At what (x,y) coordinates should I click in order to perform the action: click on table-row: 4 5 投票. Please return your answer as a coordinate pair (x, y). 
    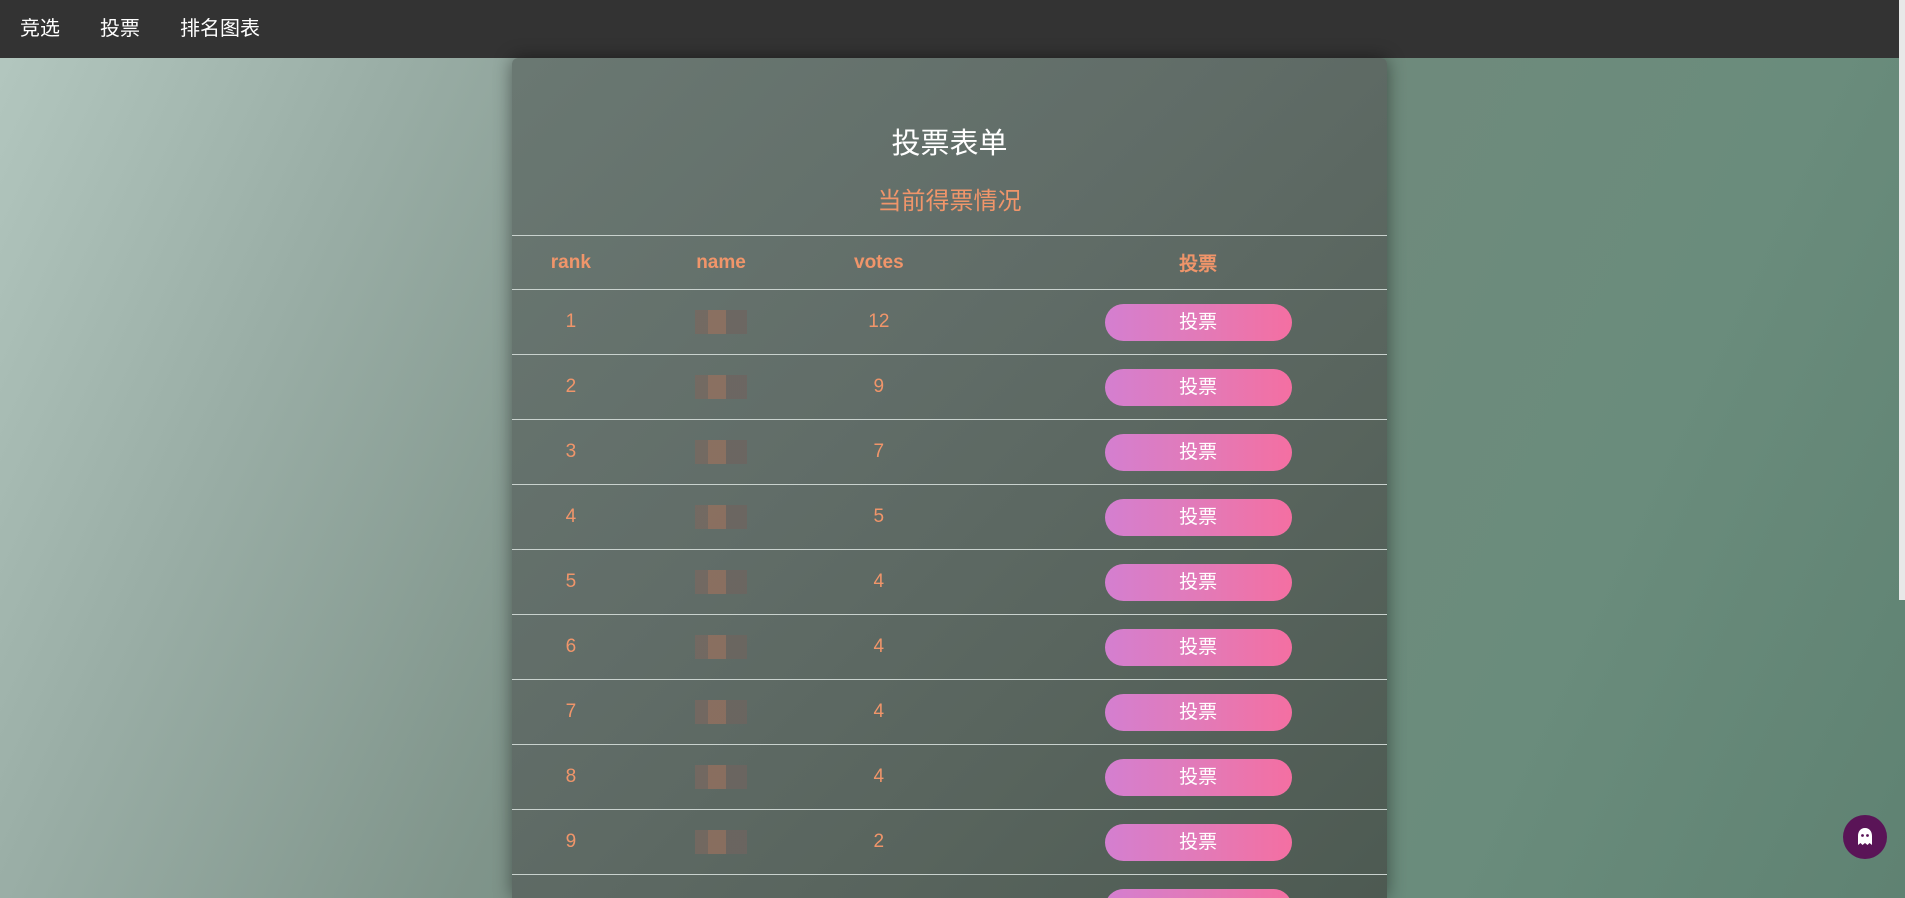
    Looking at the image, I should click on (949, 517).